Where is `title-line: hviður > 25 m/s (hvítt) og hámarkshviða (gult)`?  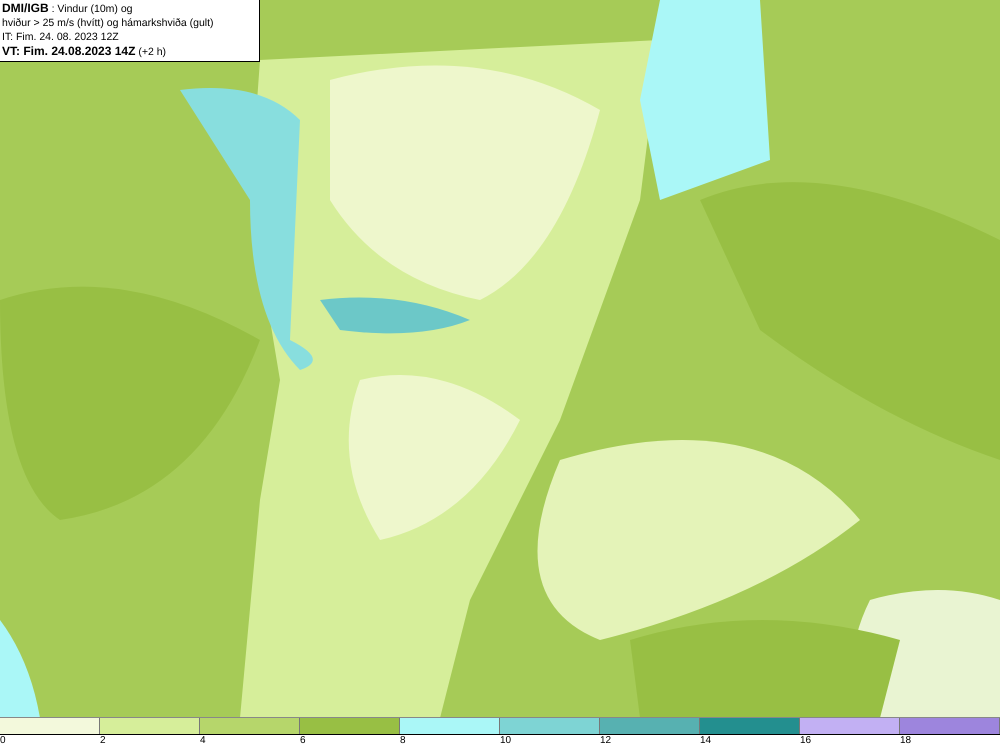 title-line: hviður > 25 m/s (hvítt) og hámarkshviða (gult) is located at coordinates (108, 23).